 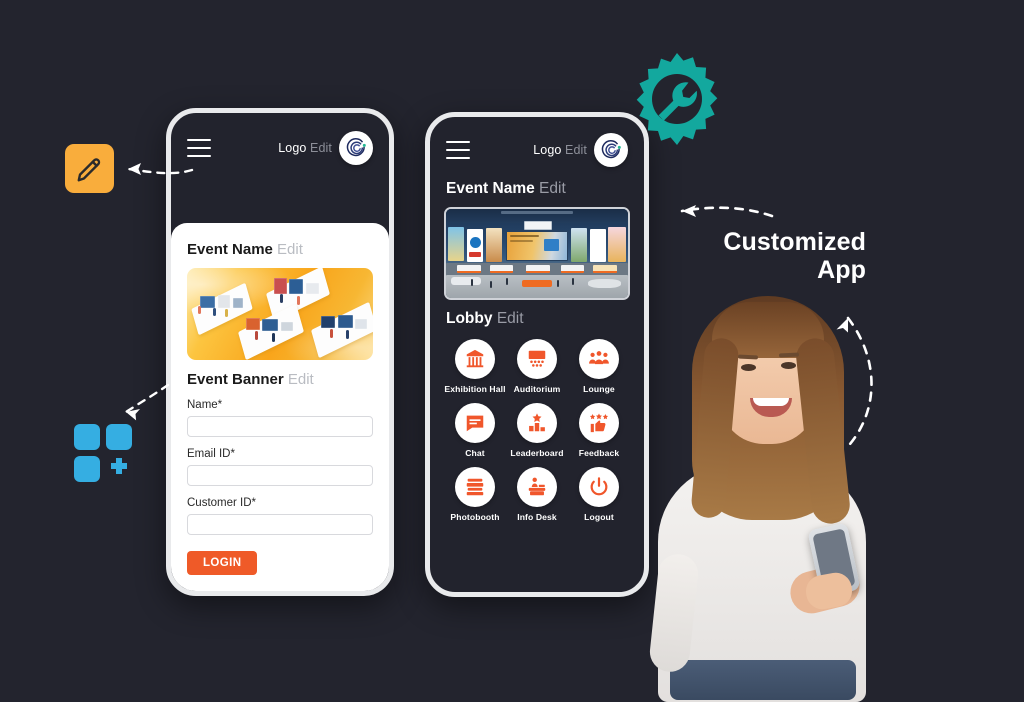 What do you see at coordinates (280, 475) in the screenshot?
I see `email-input` at bounding box center [280, 475].